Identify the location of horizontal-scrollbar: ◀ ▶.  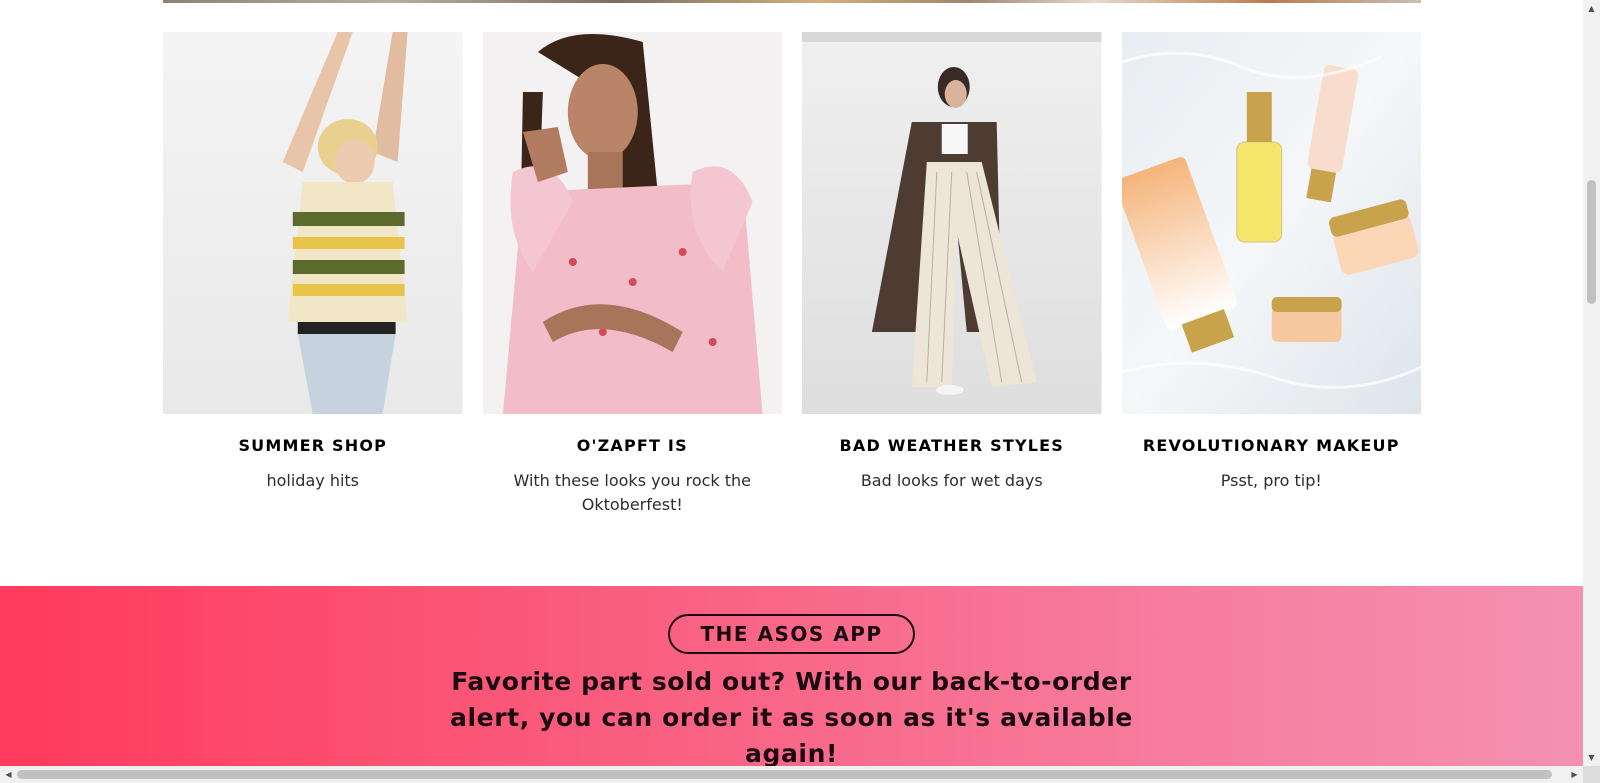
(791, 774).